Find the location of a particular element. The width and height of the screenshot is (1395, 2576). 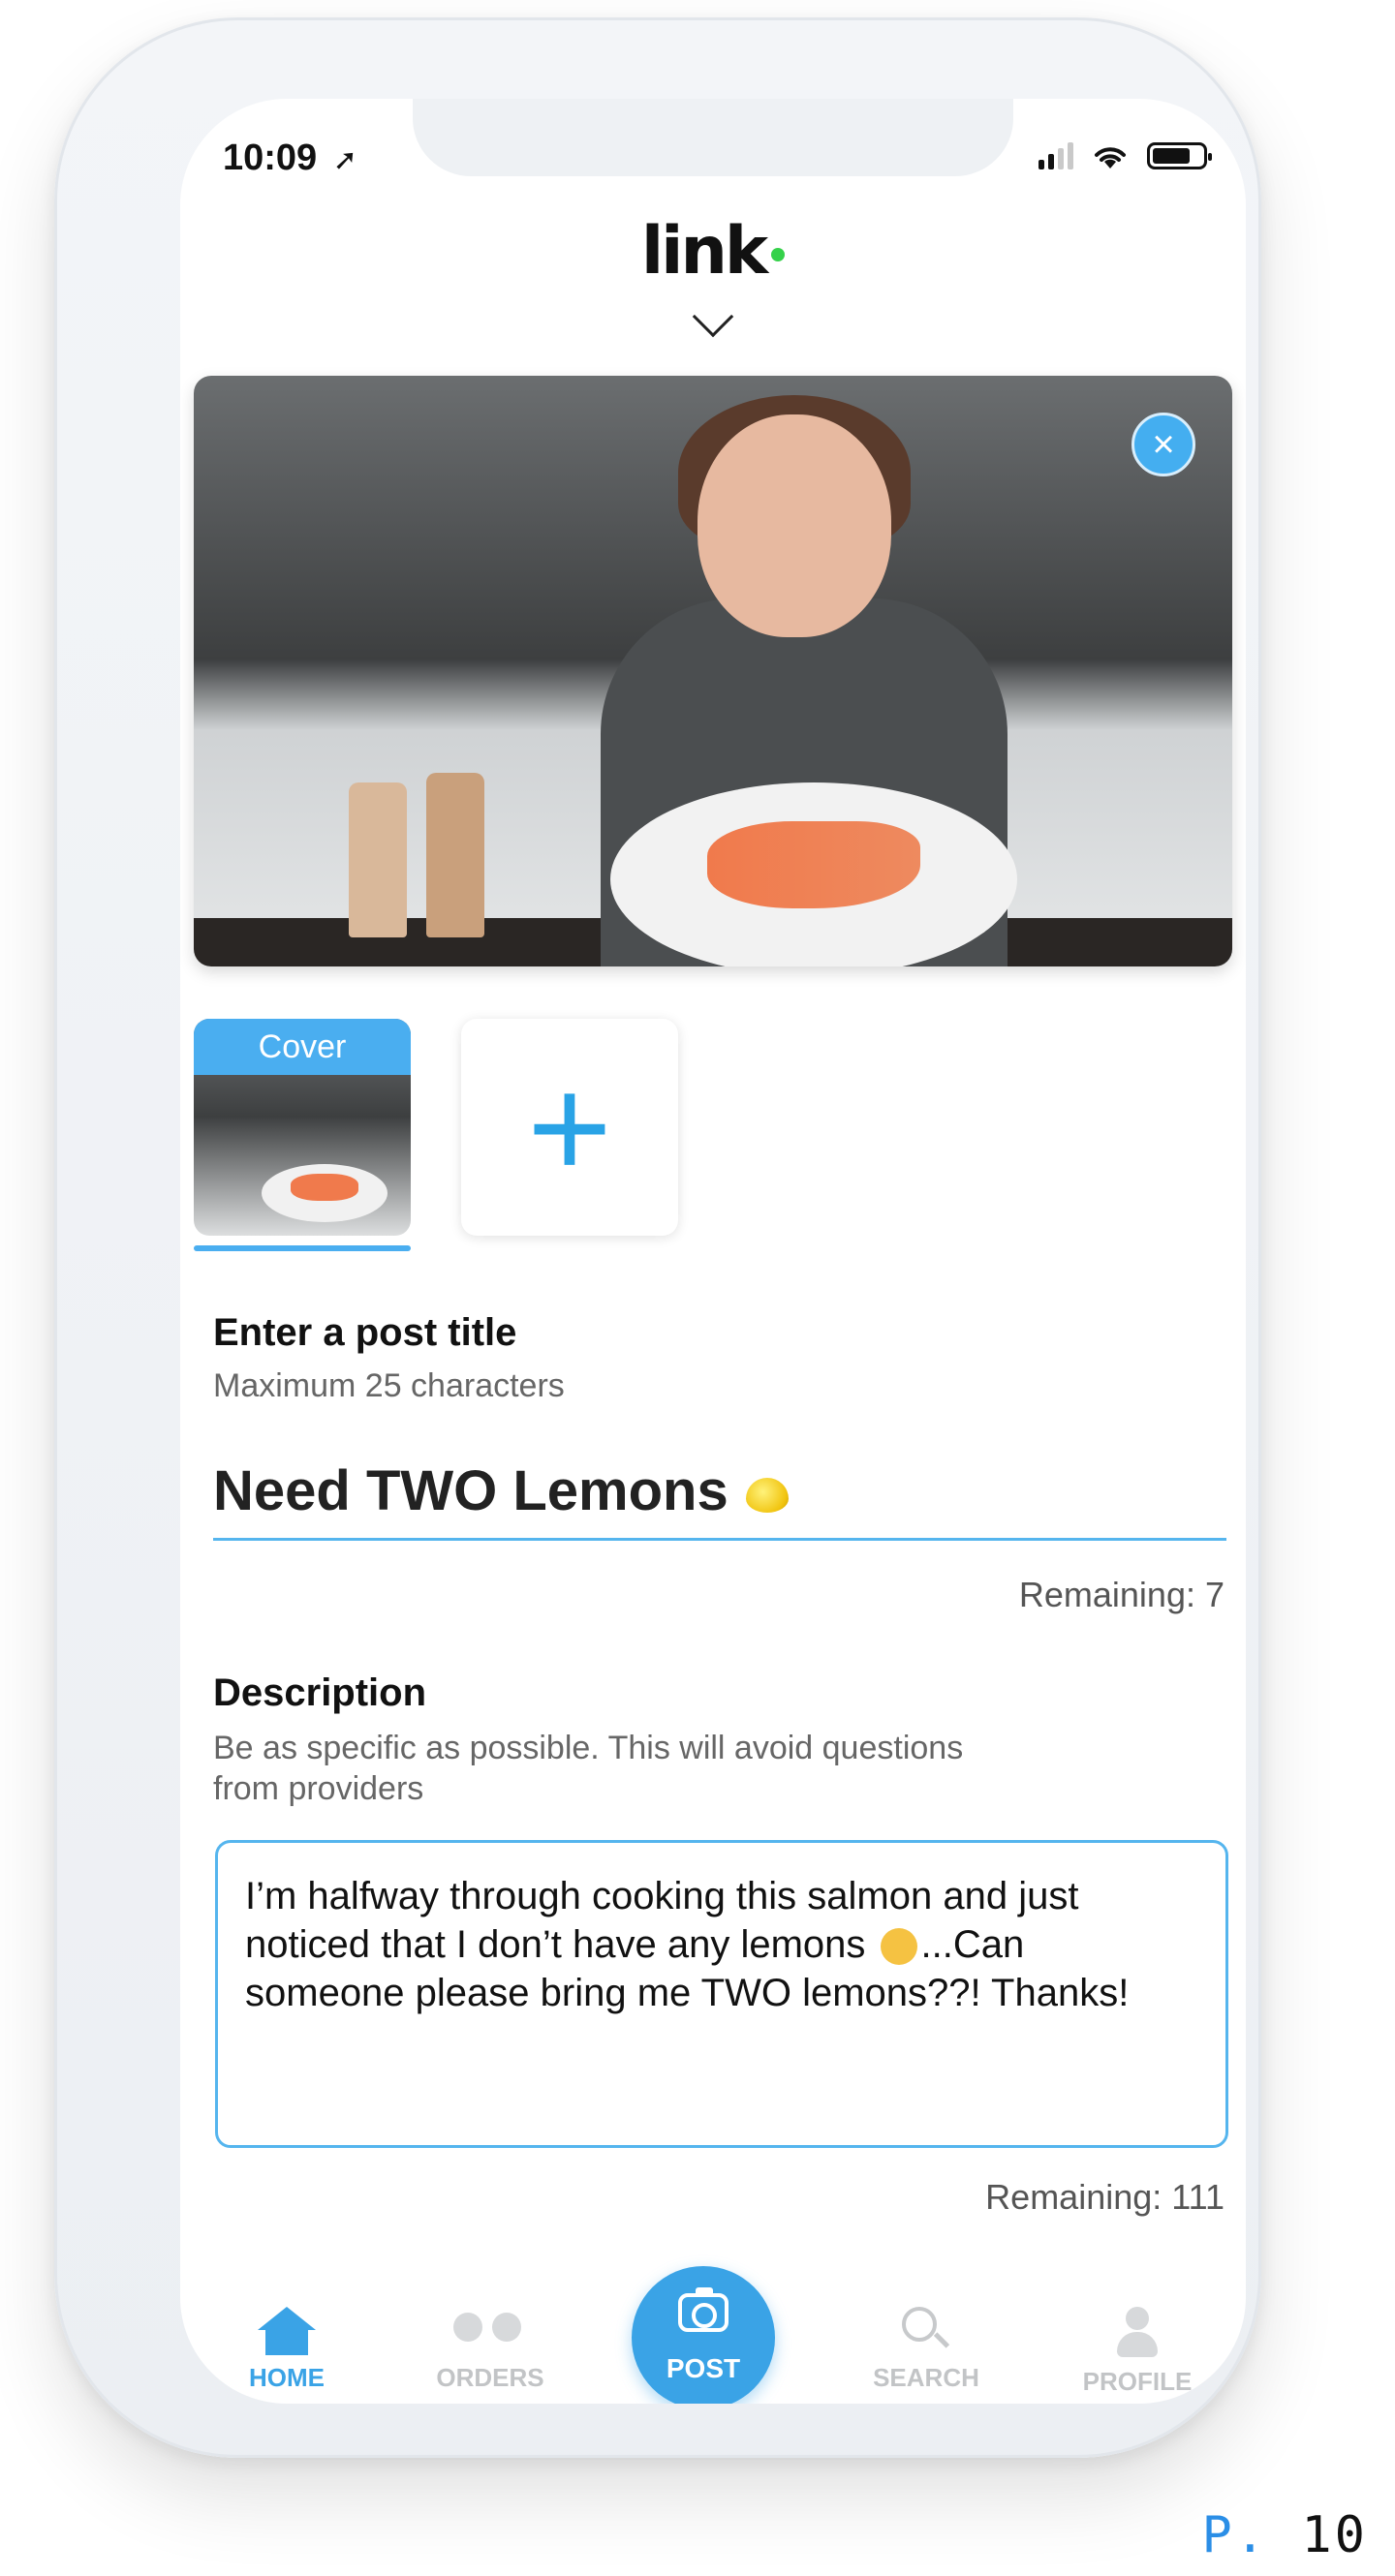

tab-profile-label: PROFILE is located at coordinates (1137, 2381).